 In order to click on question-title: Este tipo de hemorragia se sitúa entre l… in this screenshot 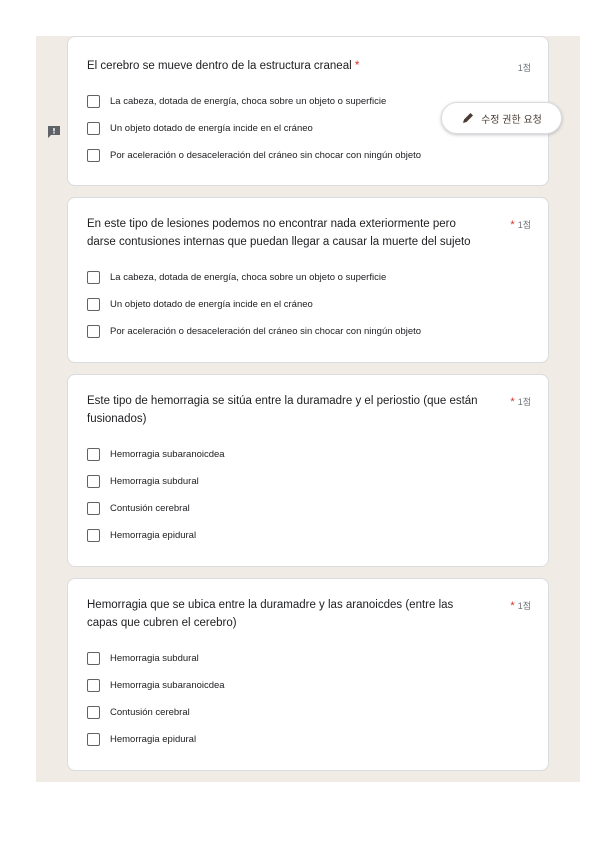, I will do `click(282, 410)`.